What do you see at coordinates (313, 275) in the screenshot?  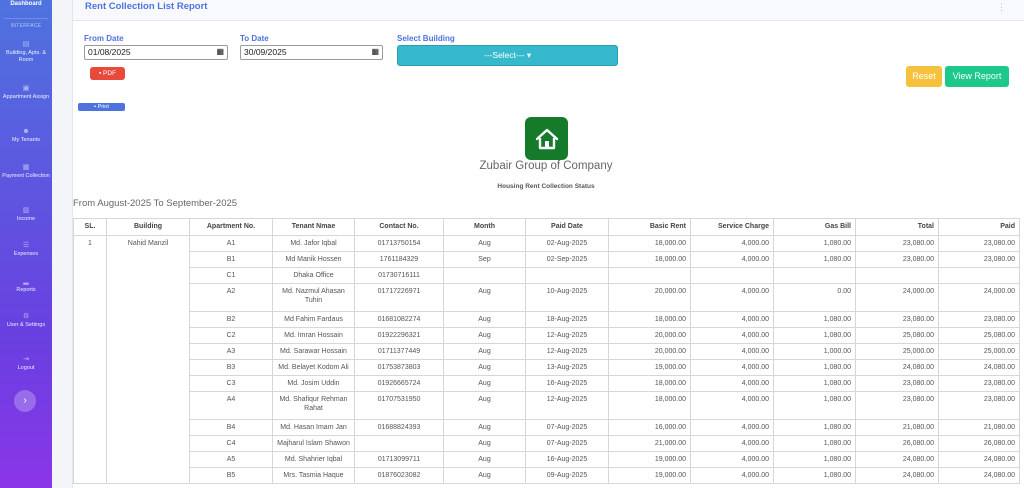 I see `tenant-cell: Dhaka Office` at bounding box center [313, 275].